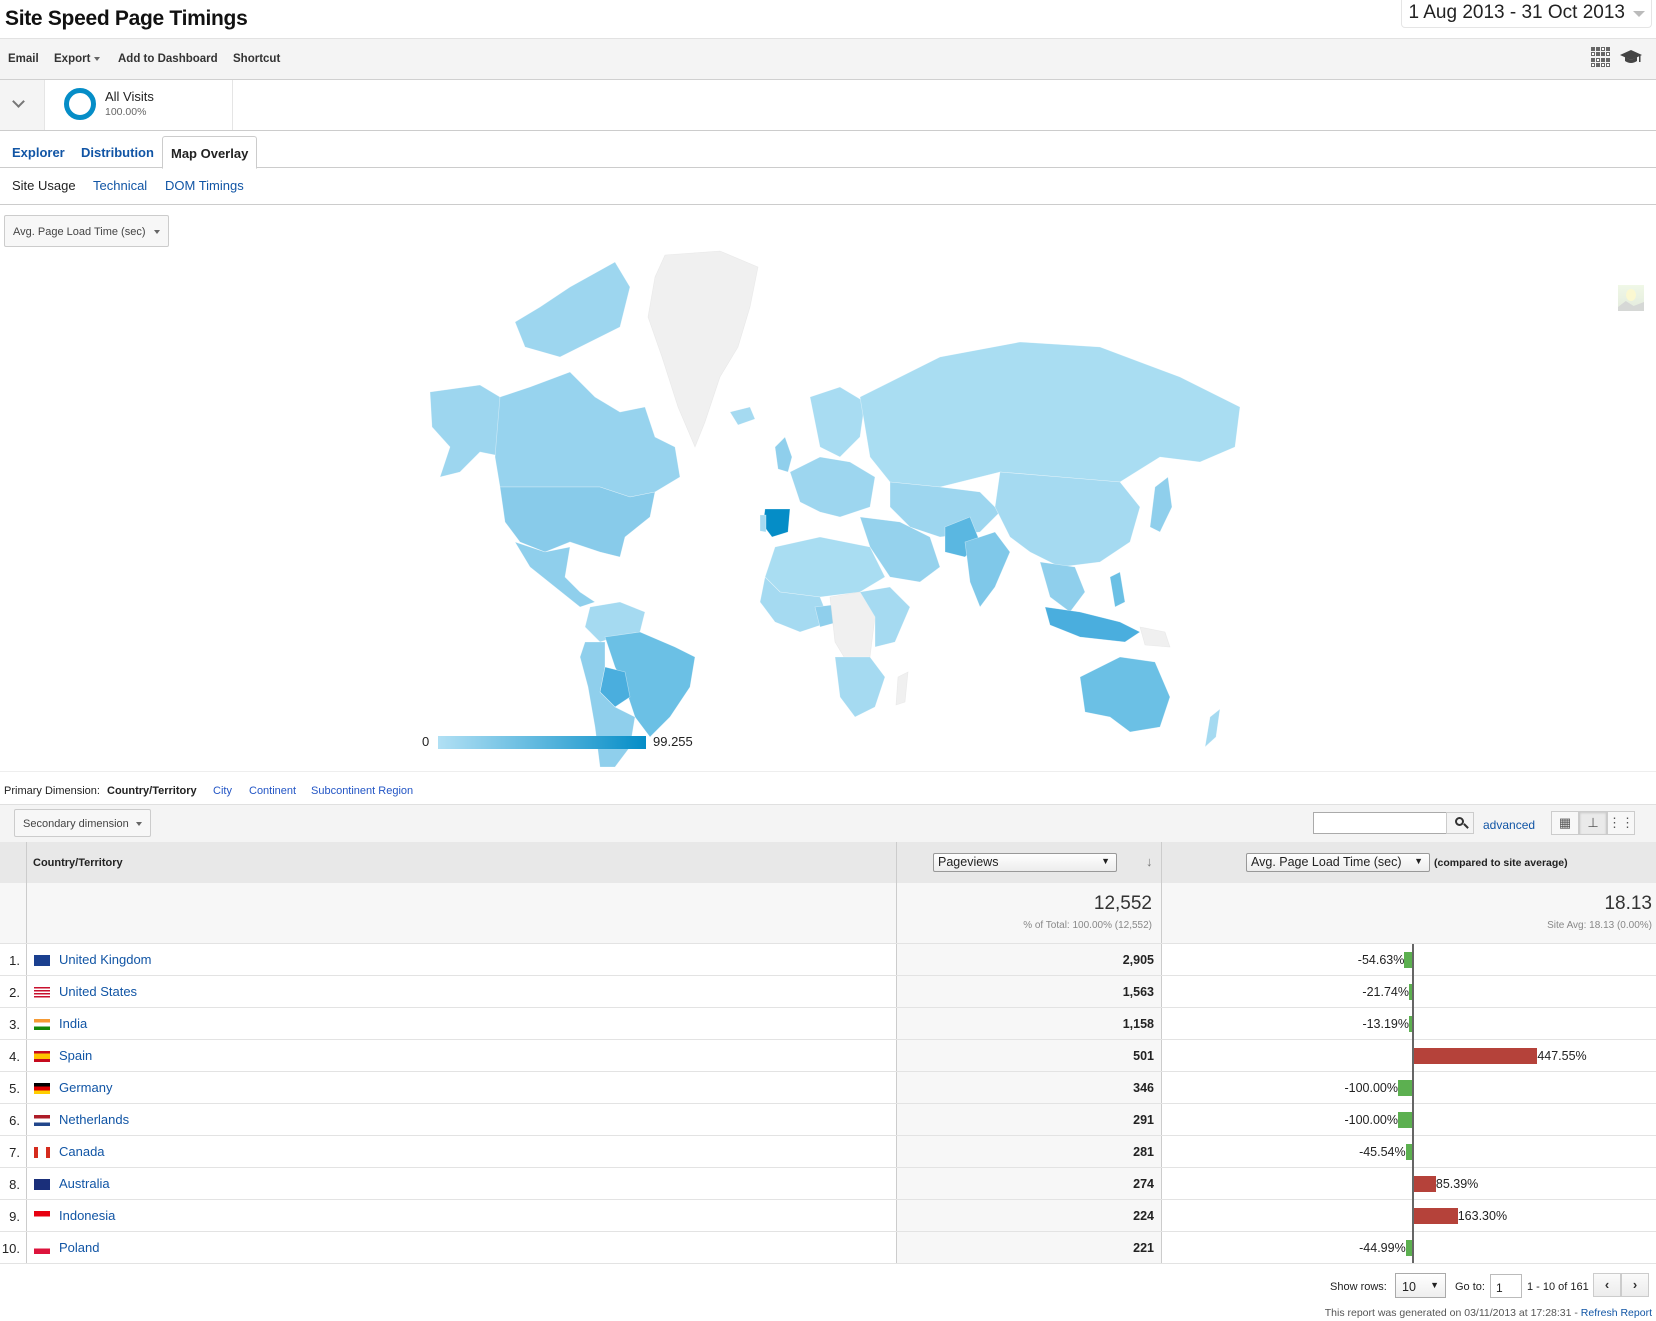  What do you see at coordinates (1381, 960) in the screenshot?
I see `delta-percent: -54.63%` at bounding box center [1381, 960].